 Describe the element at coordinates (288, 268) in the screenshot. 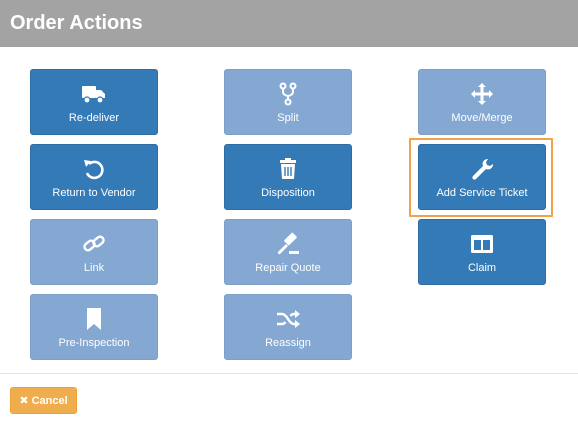

I see `button-label: Repair Quote` at that location.